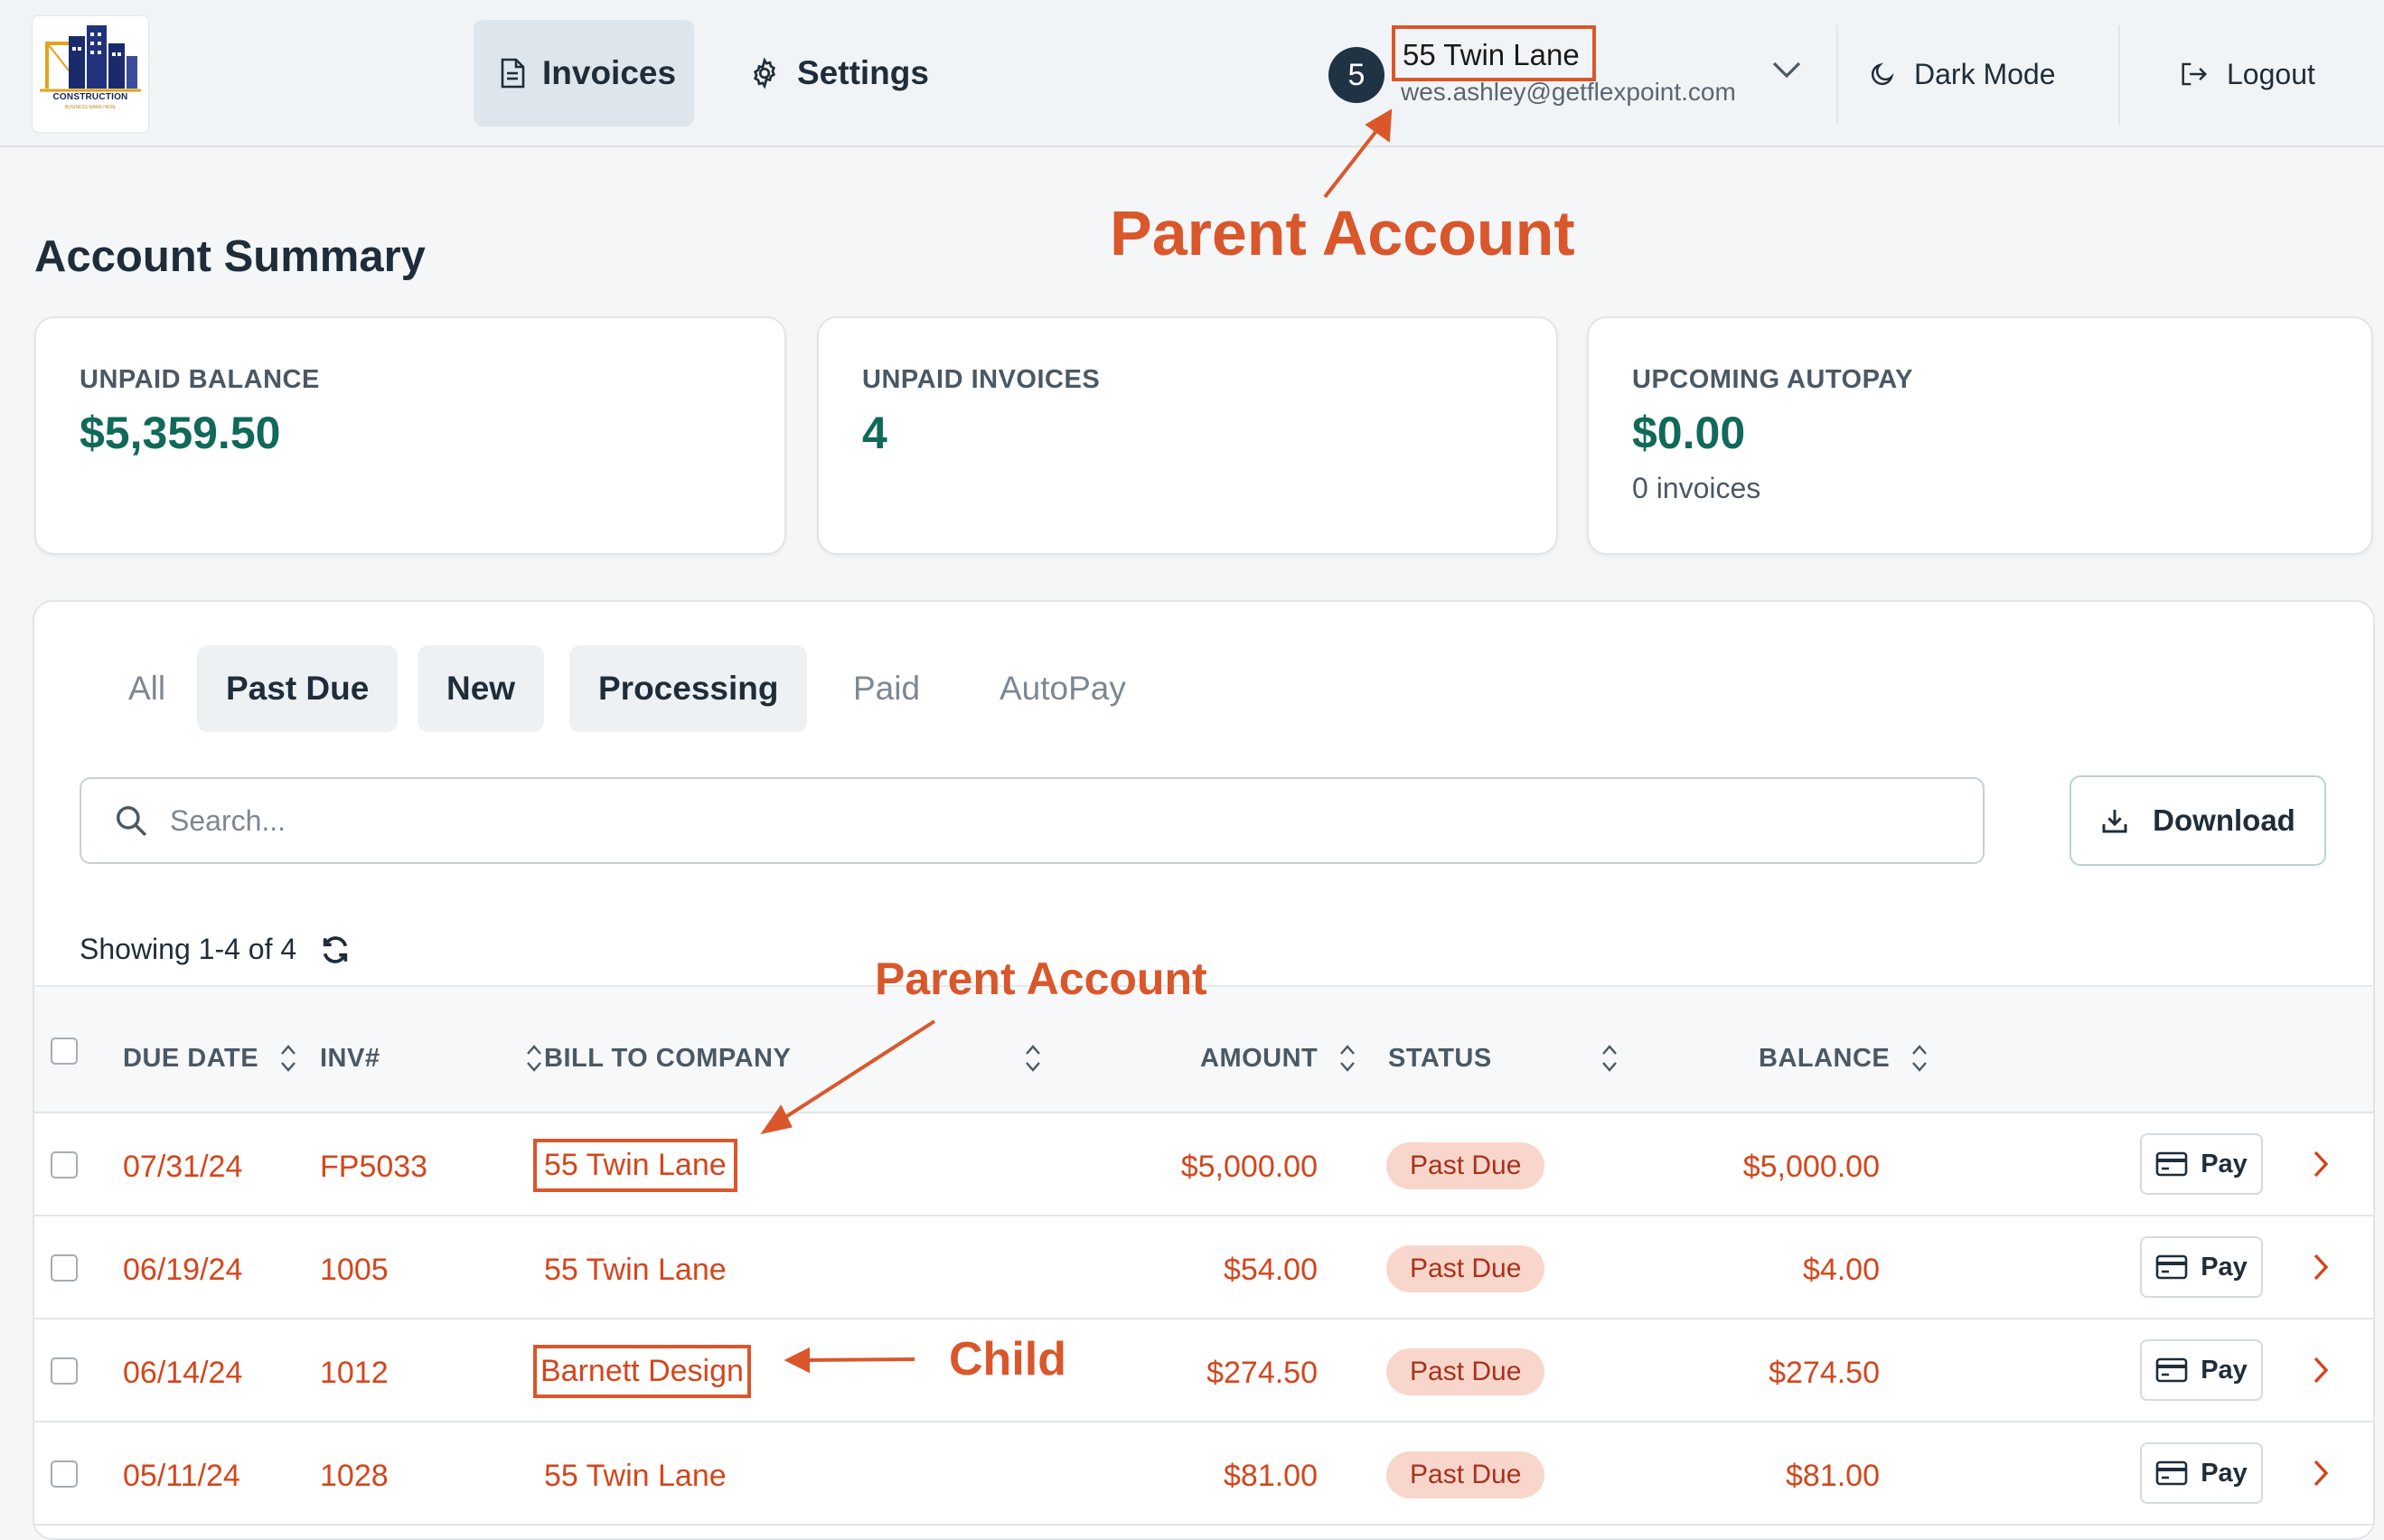 Image resolution: width=2384 pixels, height=1540 pixels. Describe the element at coordinates (609, 72) in the screenshot. I see `nav-tab-label: Invoices` at that location.